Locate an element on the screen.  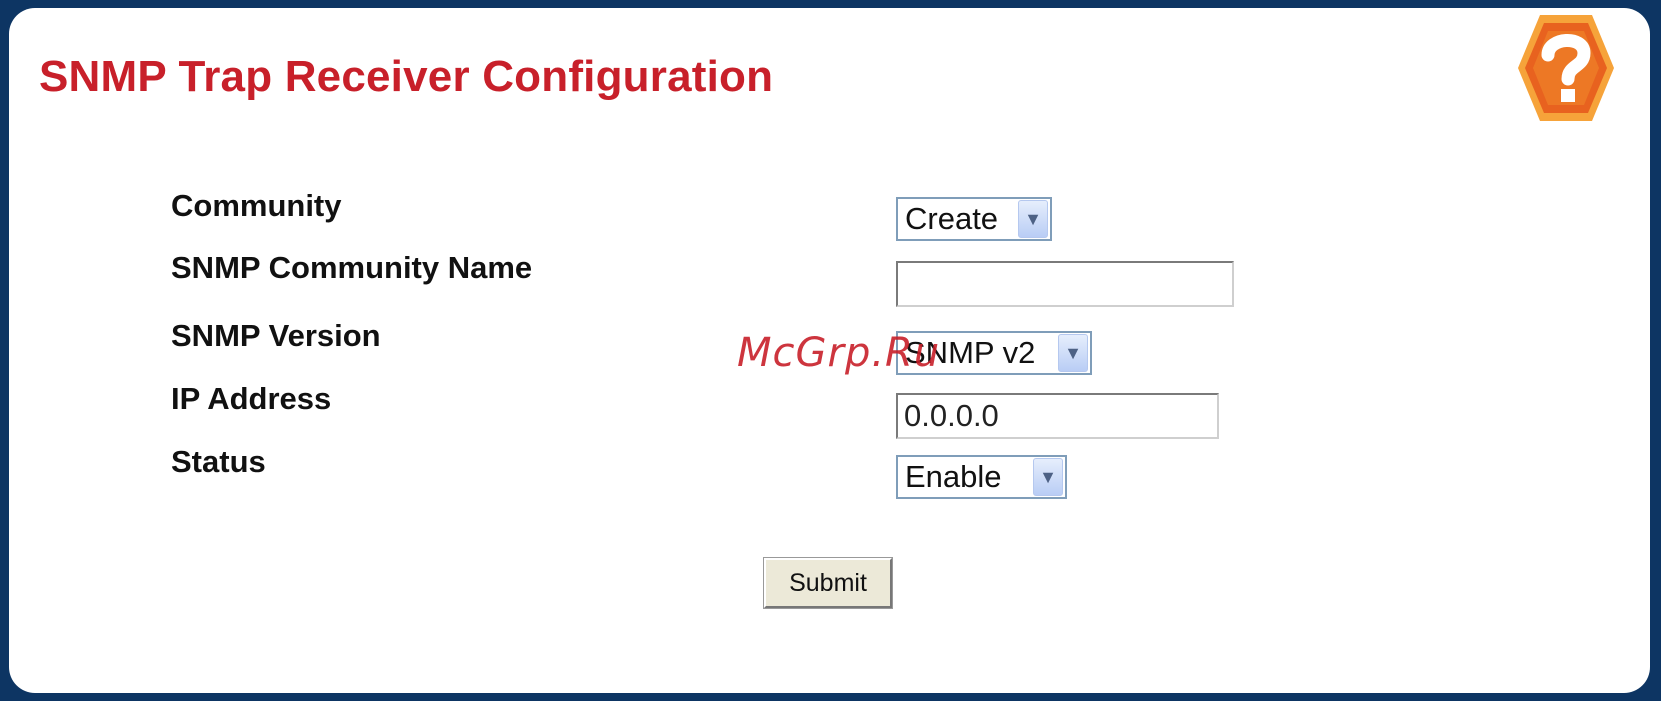
snmp-version-select: SNMP v2 ▼ is located at coordinates (994, 353).